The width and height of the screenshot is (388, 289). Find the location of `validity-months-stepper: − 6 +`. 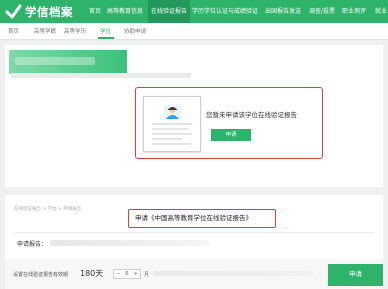

validity-months-stepper: − 6 + is located at coordinates (127, 274).